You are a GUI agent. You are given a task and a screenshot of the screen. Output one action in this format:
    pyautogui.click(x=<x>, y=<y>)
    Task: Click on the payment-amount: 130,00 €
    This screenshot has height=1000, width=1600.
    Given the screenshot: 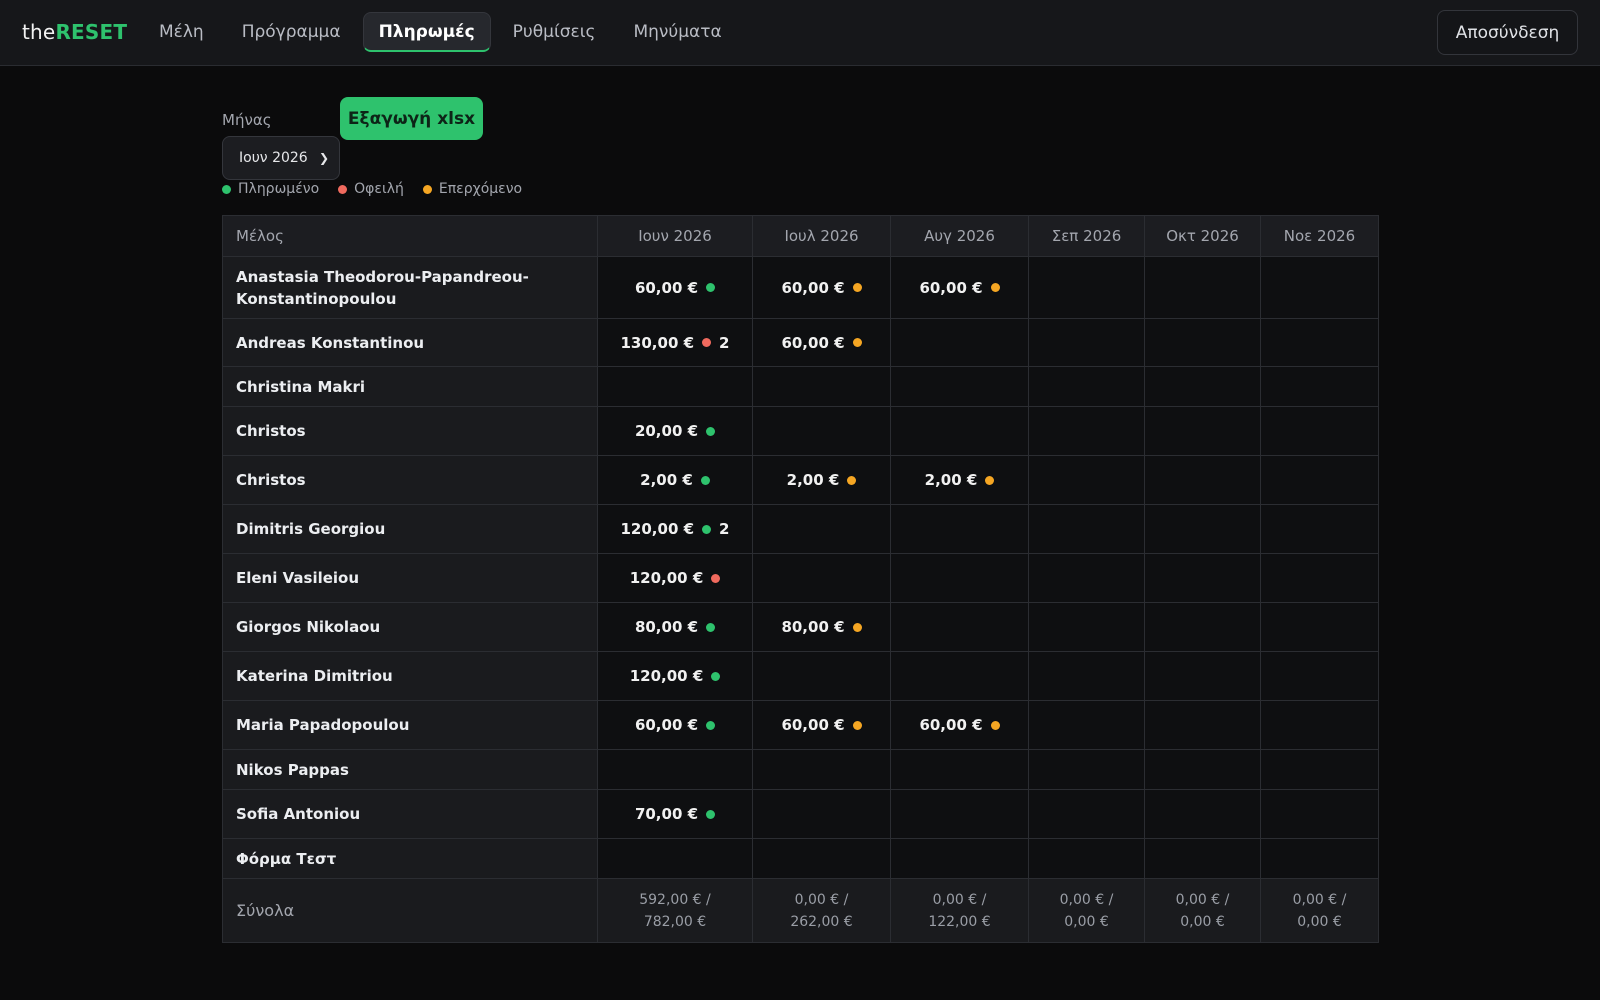 What is the action you would take?
    pyautogui.click(x=657, y=342)
    